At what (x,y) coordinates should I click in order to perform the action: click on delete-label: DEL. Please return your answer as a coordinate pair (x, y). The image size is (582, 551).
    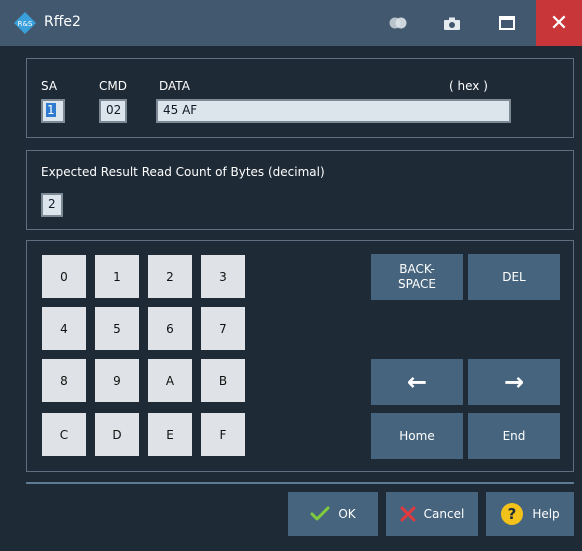
    Looking at the image, I should click on (514, 276).